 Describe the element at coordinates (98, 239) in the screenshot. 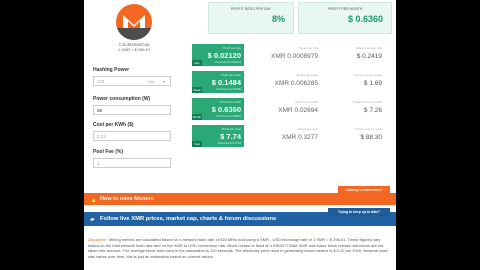

I see `disclaimer-heading: Disclaimer:` at that location.